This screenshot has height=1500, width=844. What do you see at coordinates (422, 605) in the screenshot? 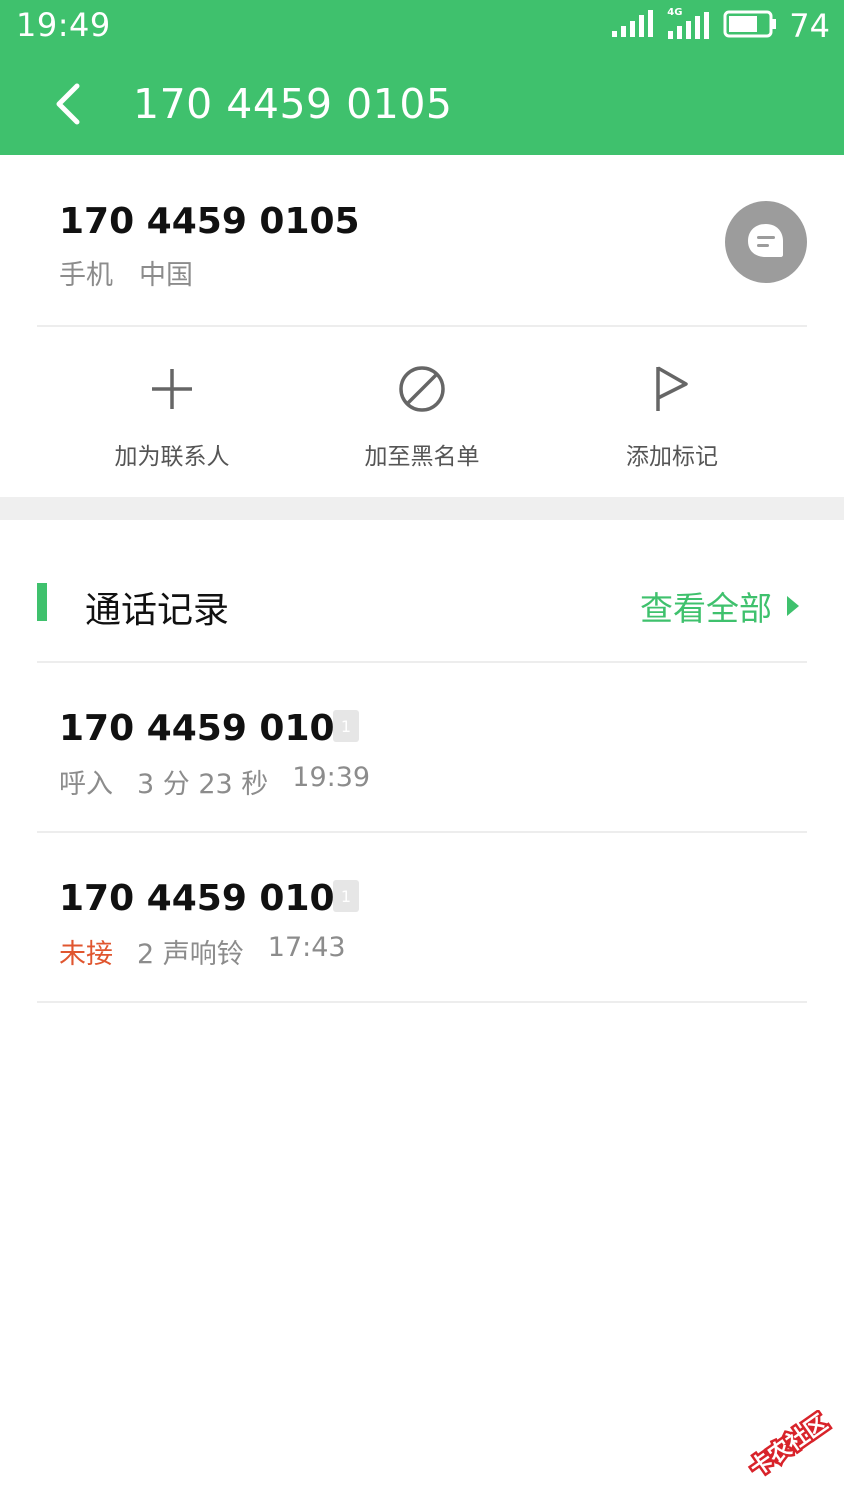
I see `call-log-header: 通话记录 查看全部` at bounding box center [422, 605].